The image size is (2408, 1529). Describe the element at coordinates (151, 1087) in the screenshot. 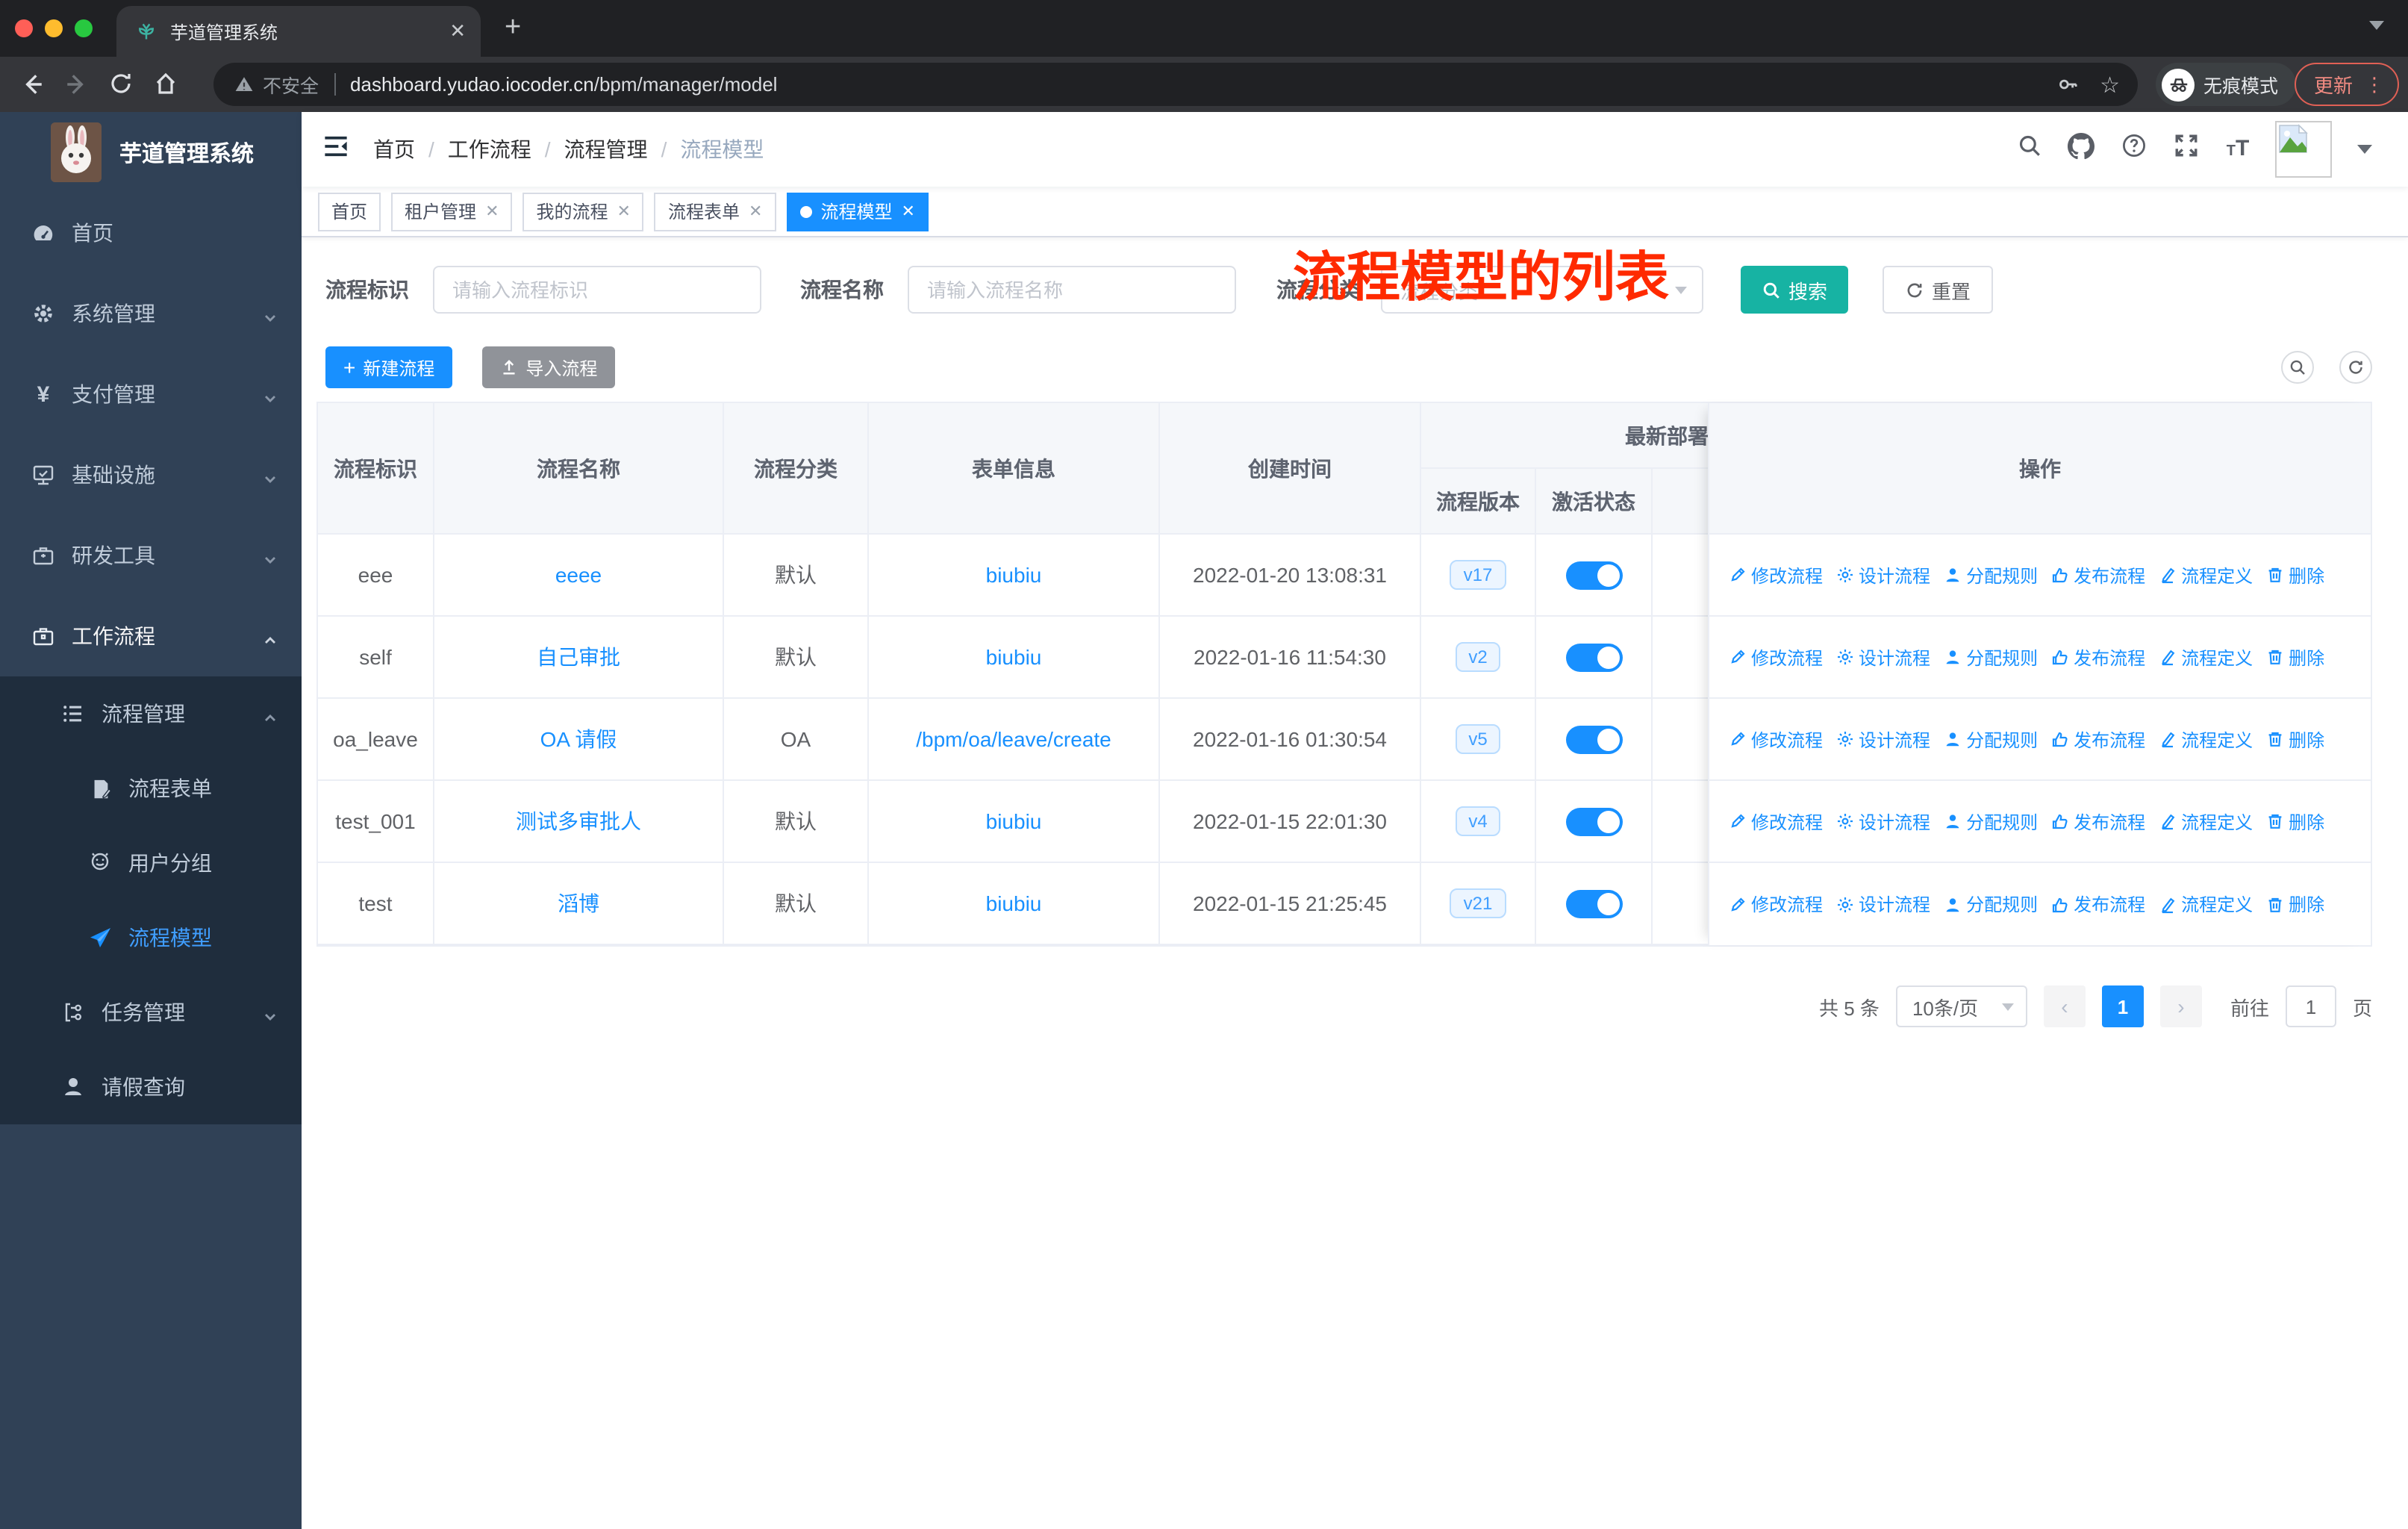

I see `sidebar-item-leave-query: 请假查询` at that location.